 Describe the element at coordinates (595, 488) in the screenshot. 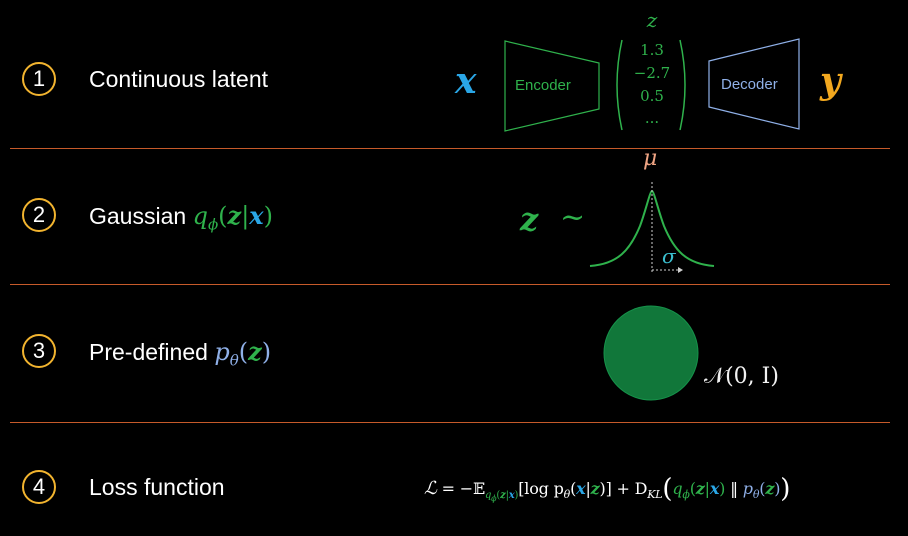

I see `lik-z: z` at that location.